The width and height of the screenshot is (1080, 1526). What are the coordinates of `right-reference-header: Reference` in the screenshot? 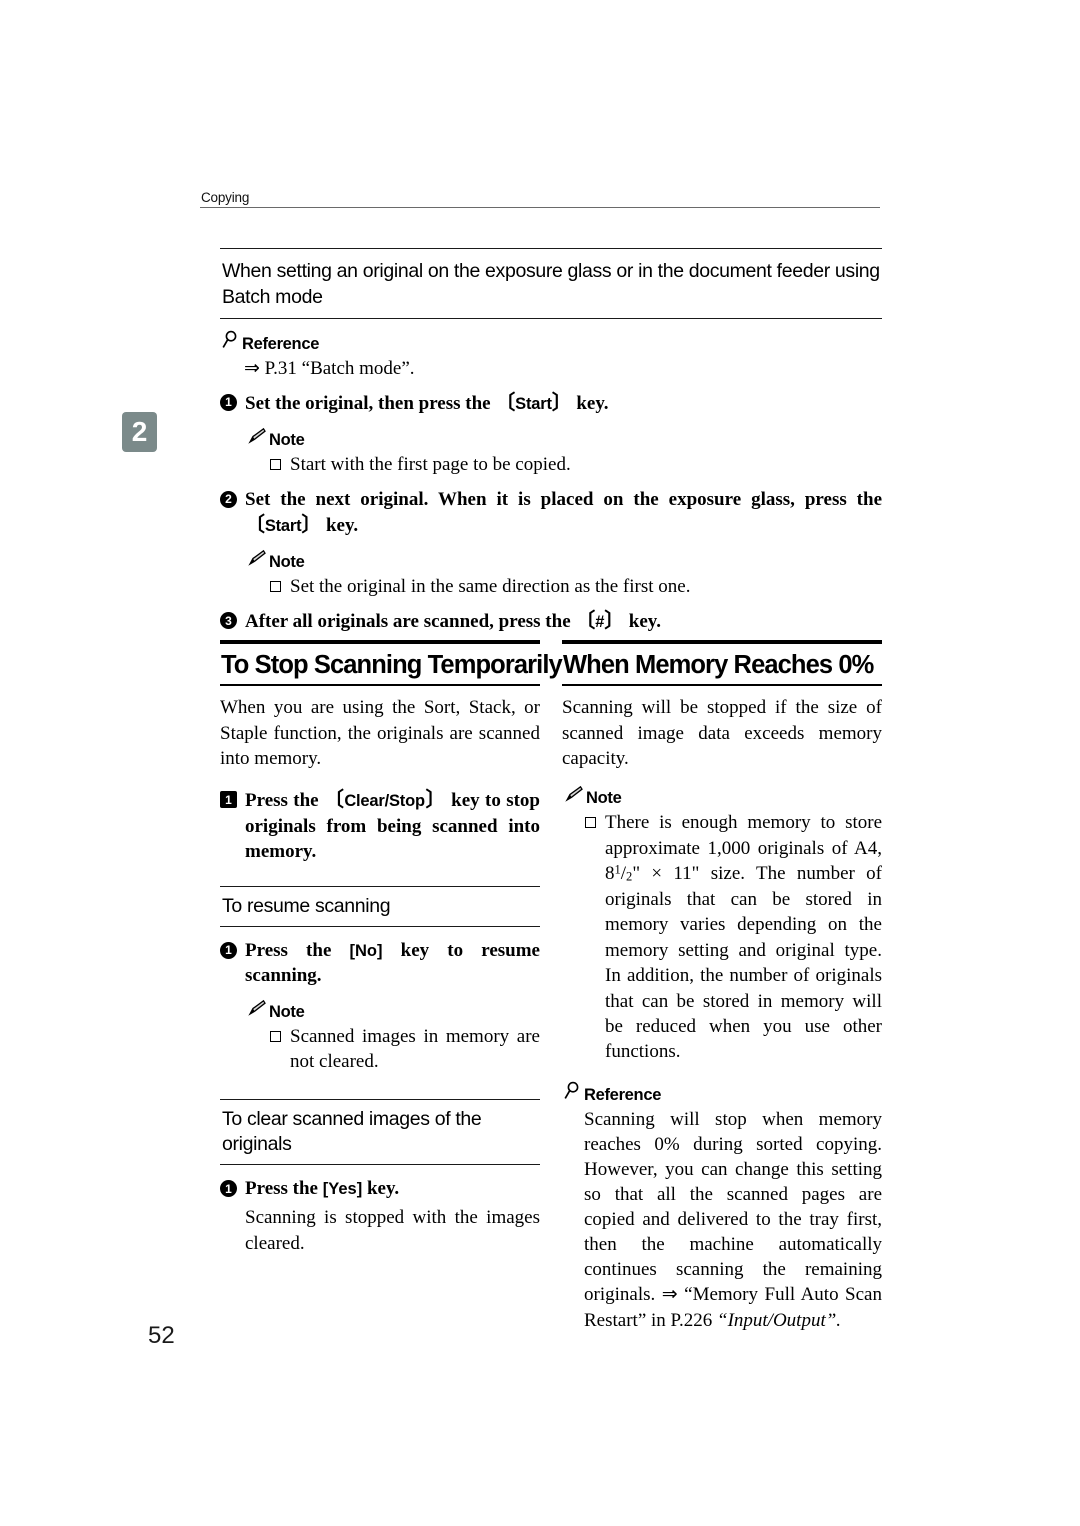 It's located at (723, 1093).